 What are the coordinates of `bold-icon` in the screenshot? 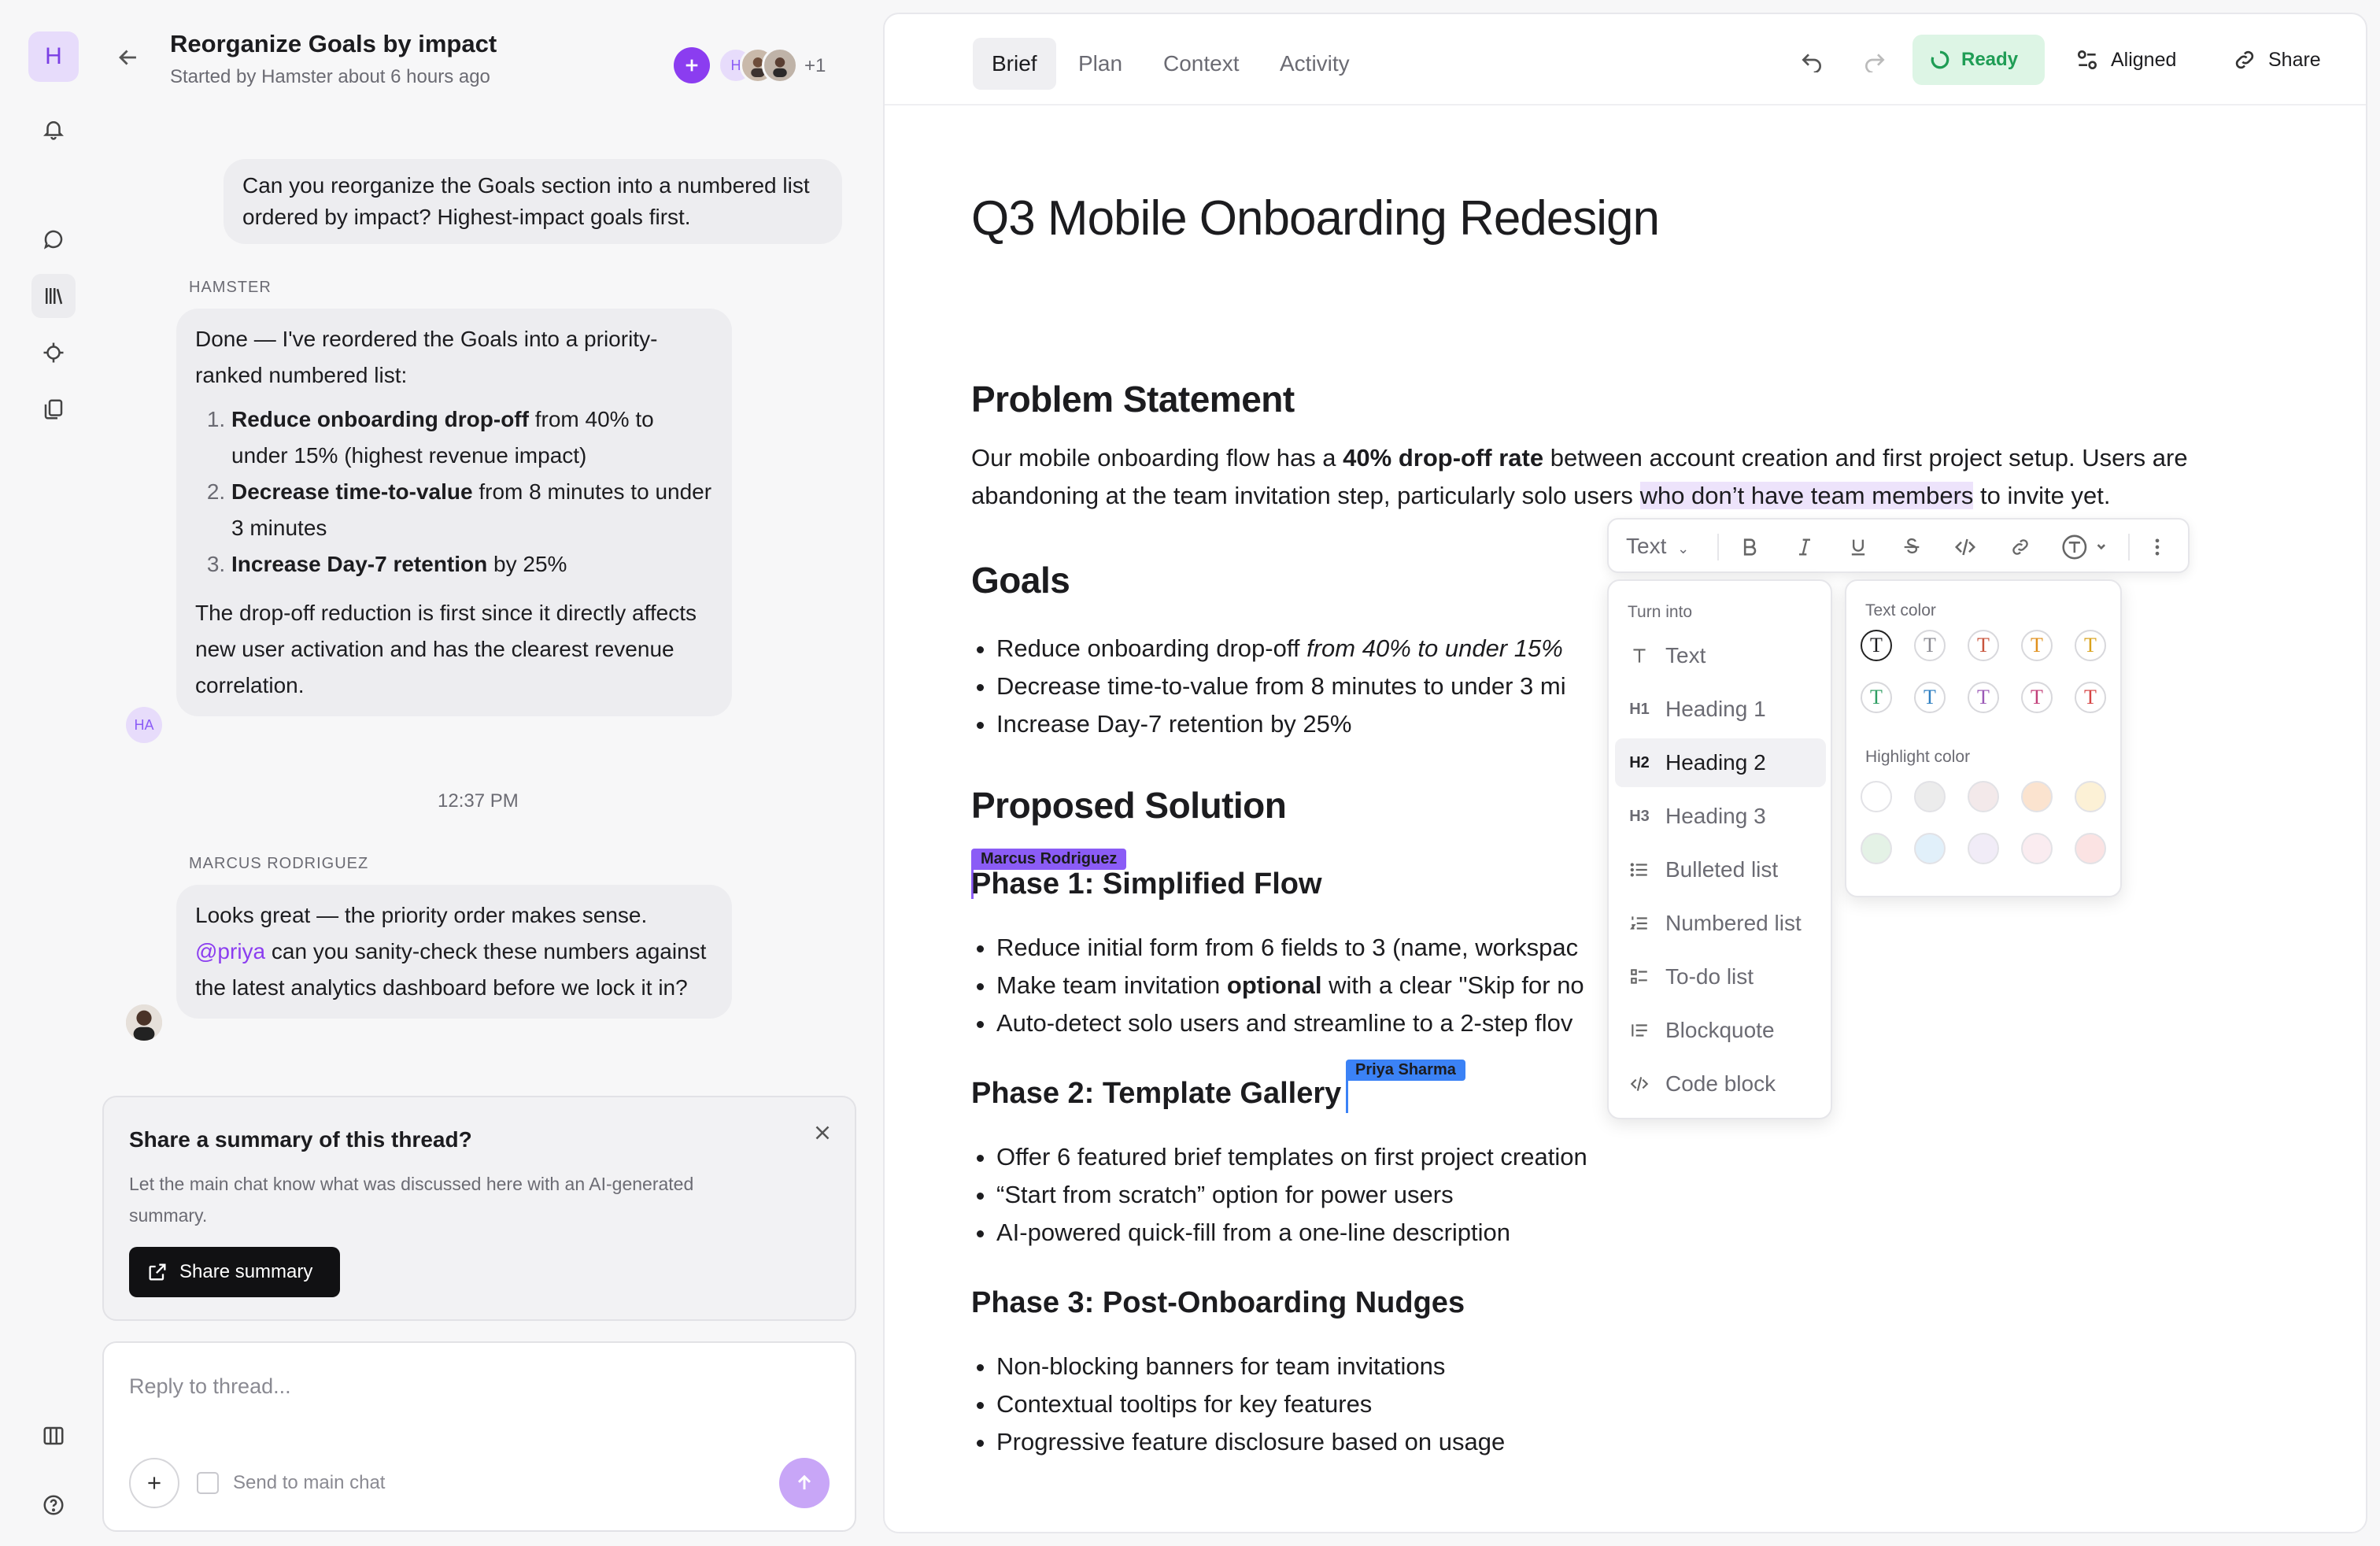 It's located at (1750, 547).